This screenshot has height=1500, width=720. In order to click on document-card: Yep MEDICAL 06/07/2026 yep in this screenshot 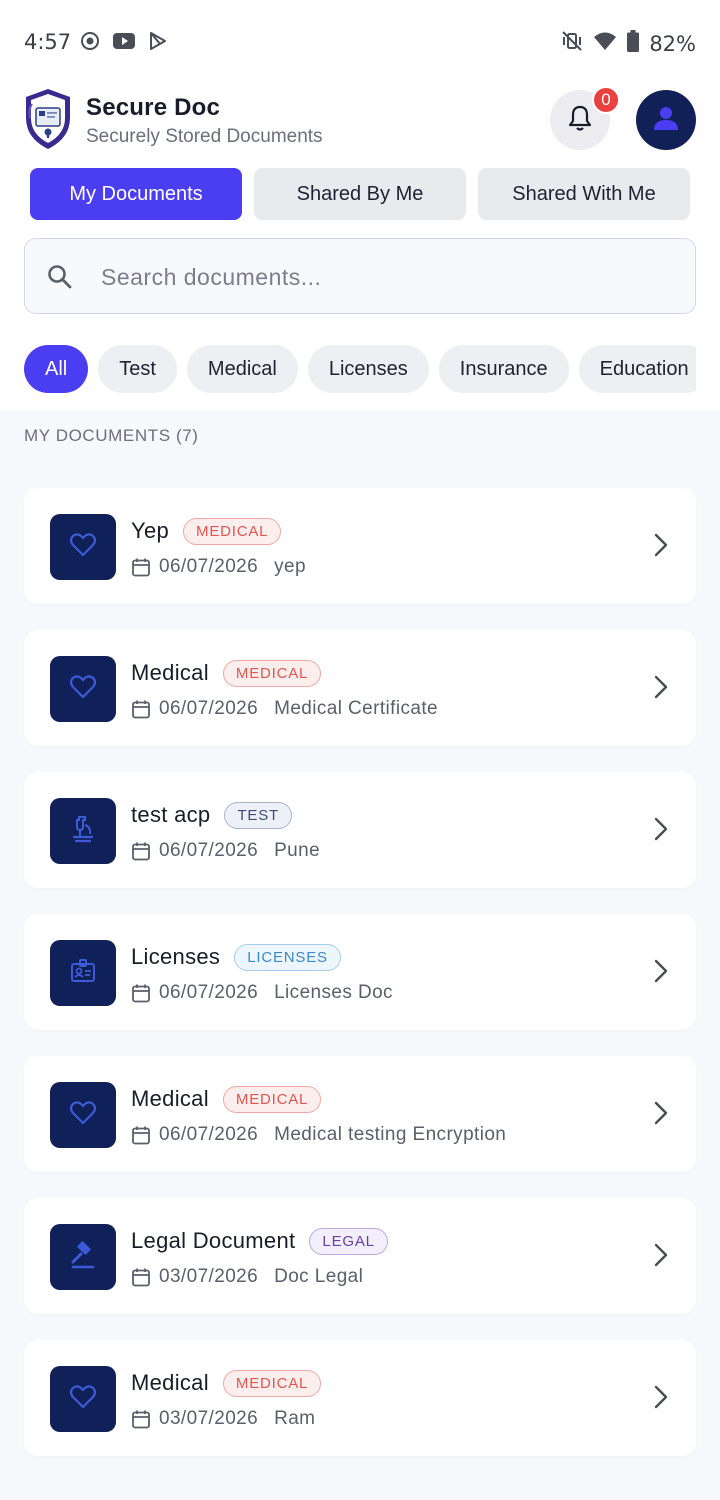, I will do `click(360, 546)`.